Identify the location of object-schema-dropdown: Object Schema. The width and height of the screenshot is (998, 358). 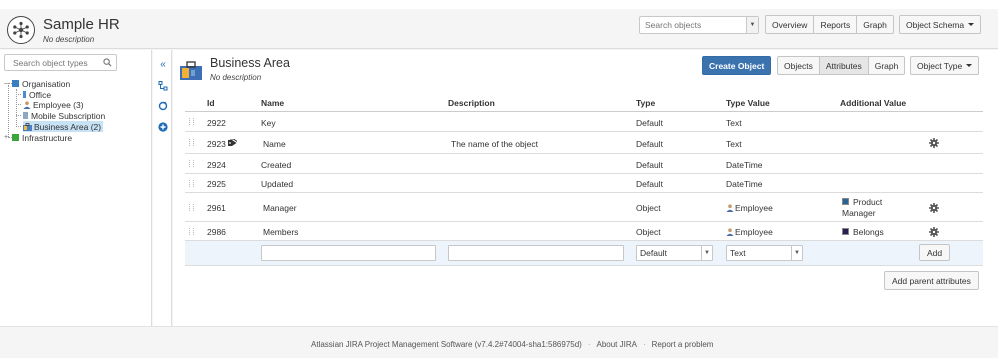
(940, 24).